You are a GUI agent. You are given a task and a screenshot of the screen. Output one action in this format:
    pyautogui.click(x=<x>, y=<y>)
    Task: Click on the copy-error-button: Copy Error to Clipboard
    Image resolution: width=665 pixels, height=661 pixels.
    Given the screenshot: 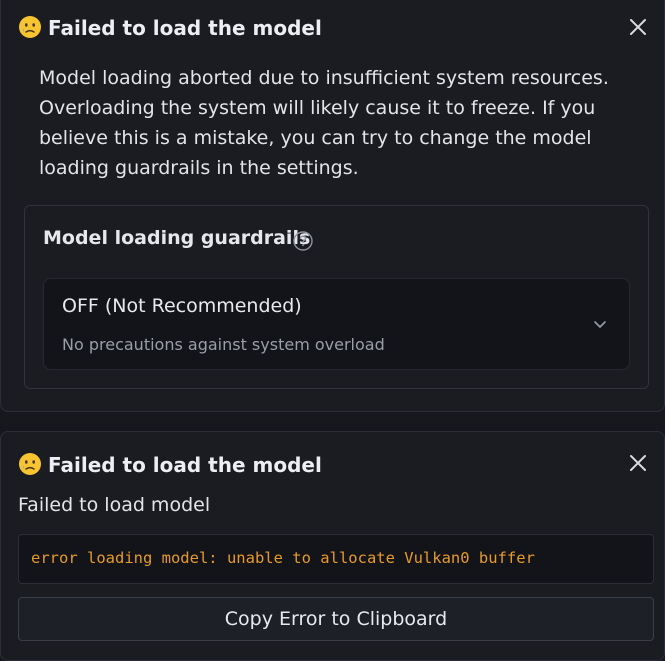 What is the action you would take?
    pyautogui.click(x=336, y=619)
    